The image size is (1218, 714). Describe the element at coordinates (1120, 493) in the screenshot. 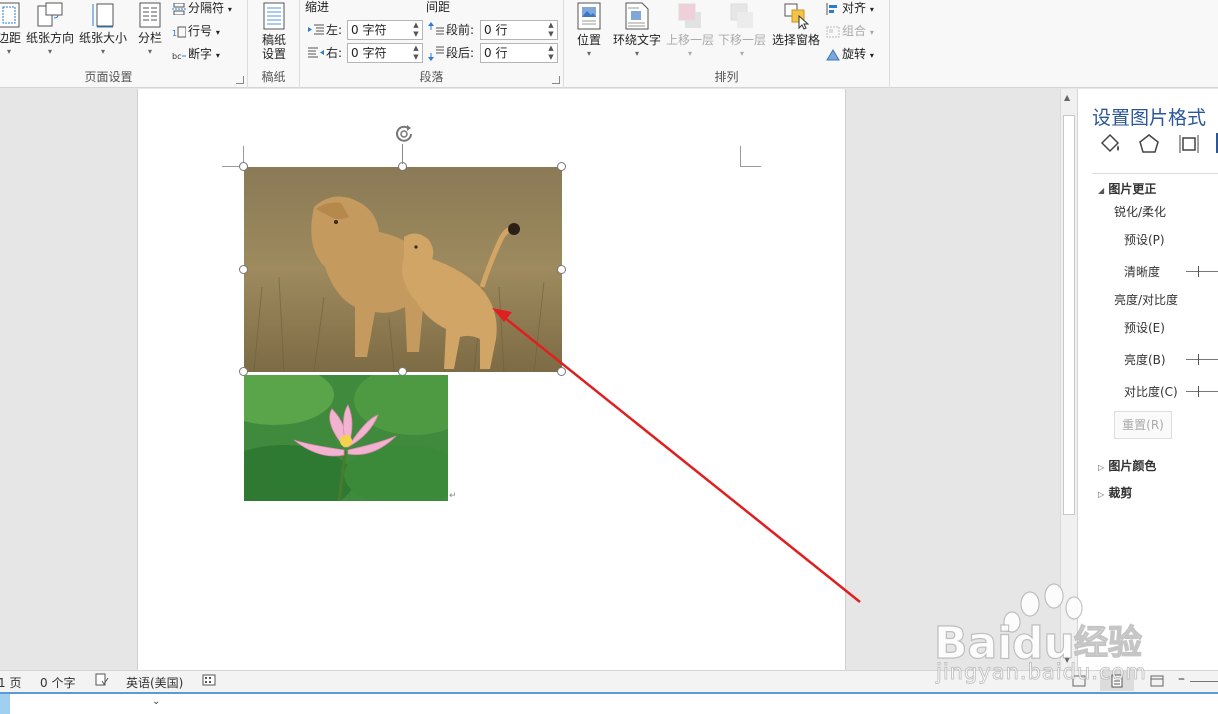

I see `section-crop-label: 裁剪` at that location.